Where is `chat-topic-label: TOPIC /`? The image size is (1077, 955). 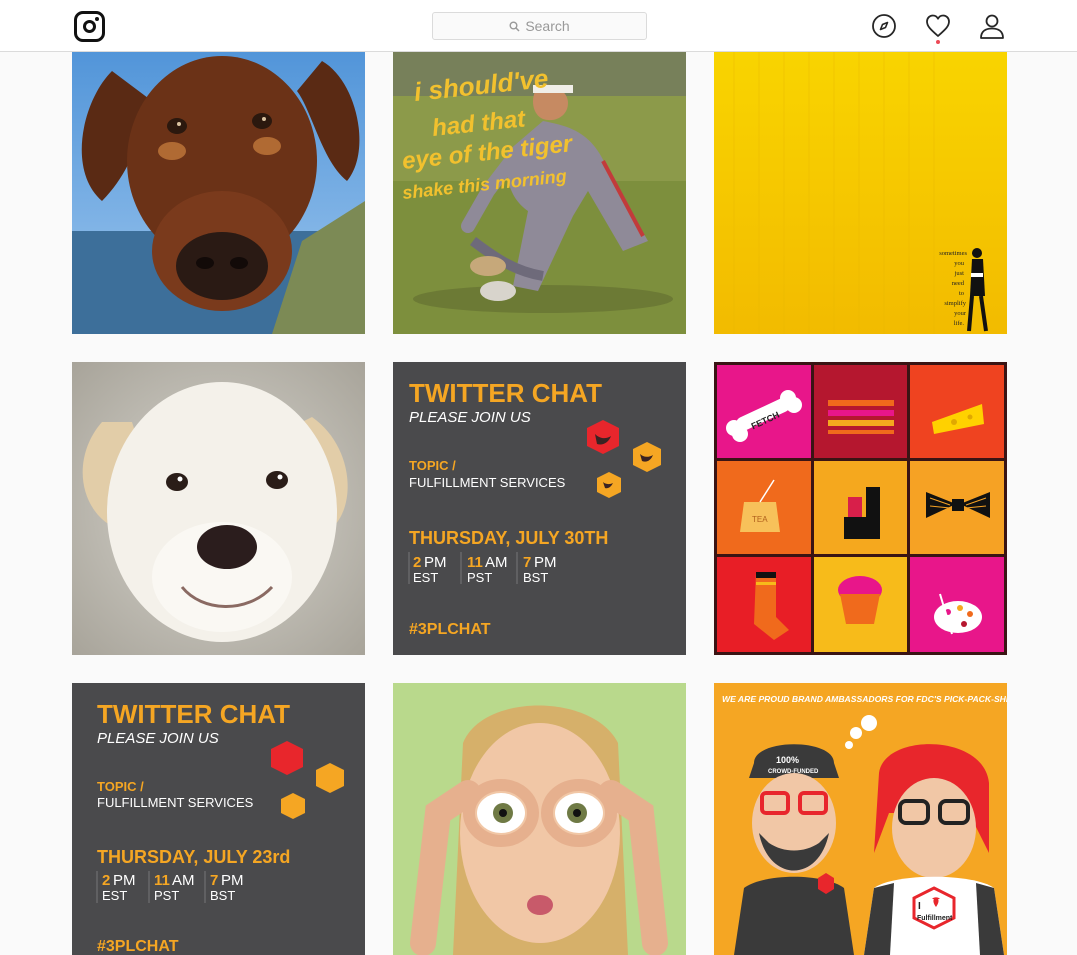
chat-topic-label: TOPIC / is located at coordinates (432, 465).